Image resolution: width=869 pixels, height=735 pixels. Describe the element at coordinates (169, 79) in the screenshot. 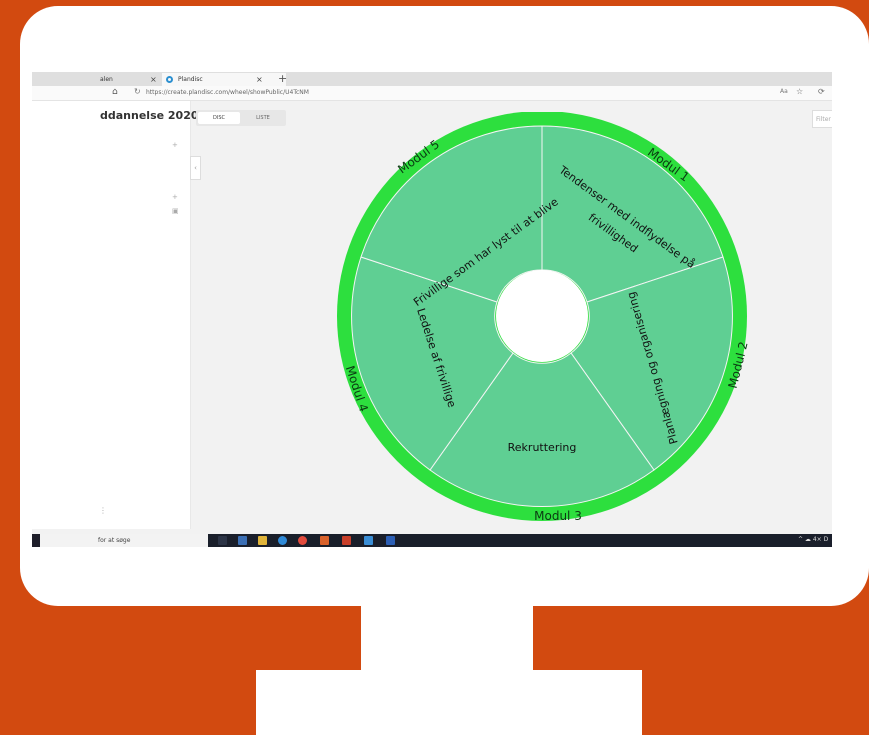

I see `plandisc-logo-icon` at that location.